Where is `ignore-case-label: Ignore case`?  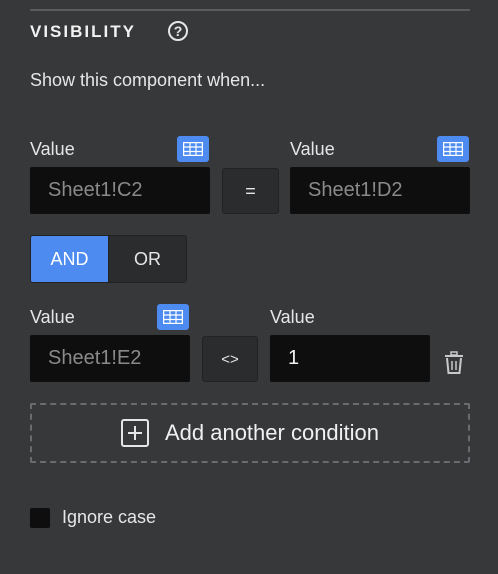
ignore-case-label: Ignore case is located at coordinates (109, 517).